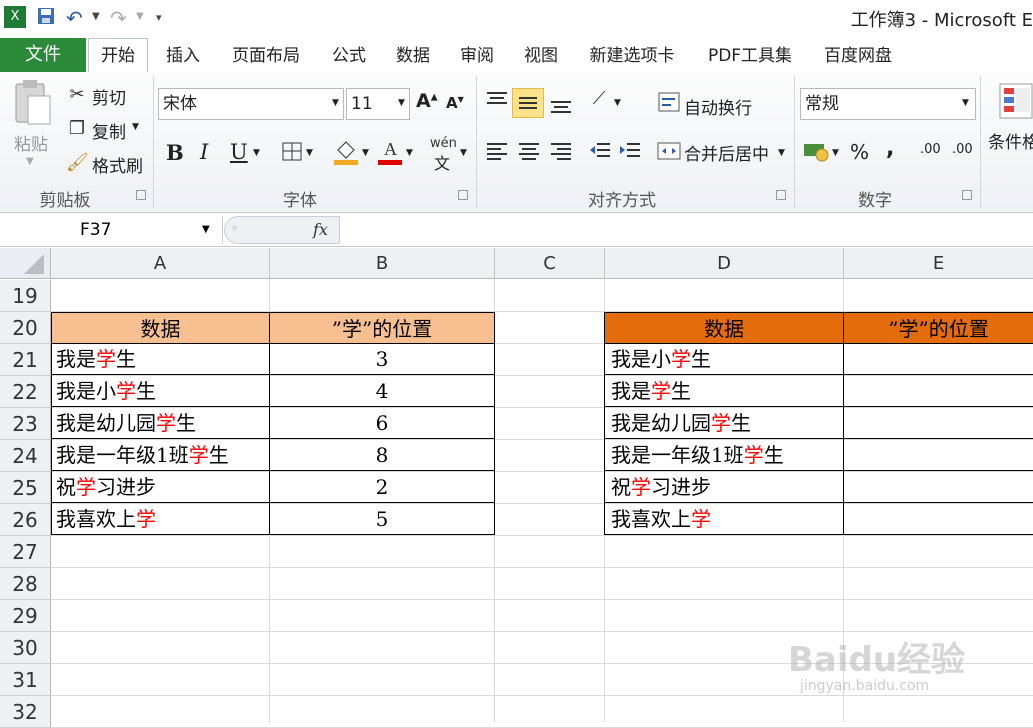 Image resolution: width=1033 pixels, height=728 pixels. What do you see at coordinates (47, 17) in the screenshot?
I see `save-icon` at bounding box center [47, 17].